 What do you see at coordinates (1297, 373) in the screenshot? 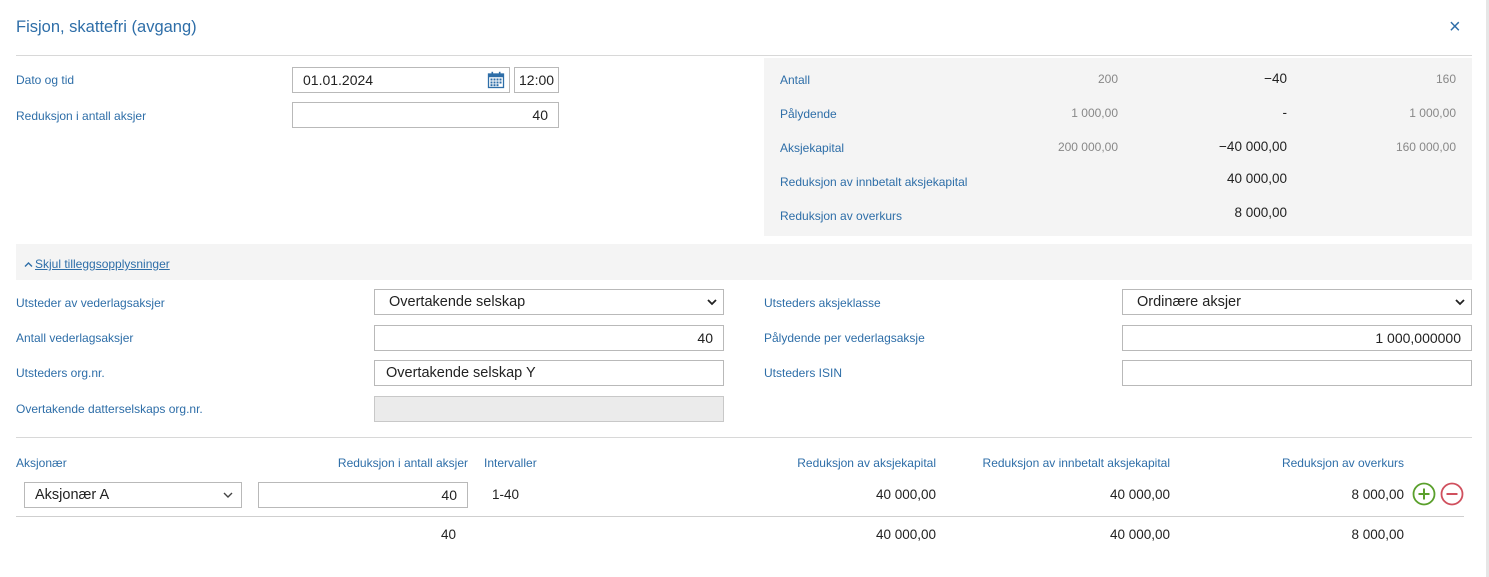
I see `isin-input` at bounding box center [1297, 373].